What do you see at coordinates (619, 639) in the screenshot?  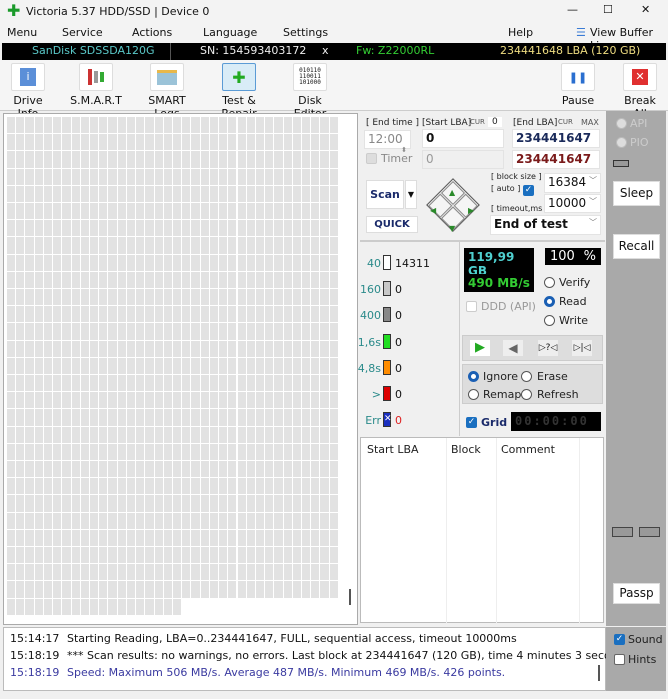 I see `sound-checkbox: ✓` at bounding box center [619, 639].